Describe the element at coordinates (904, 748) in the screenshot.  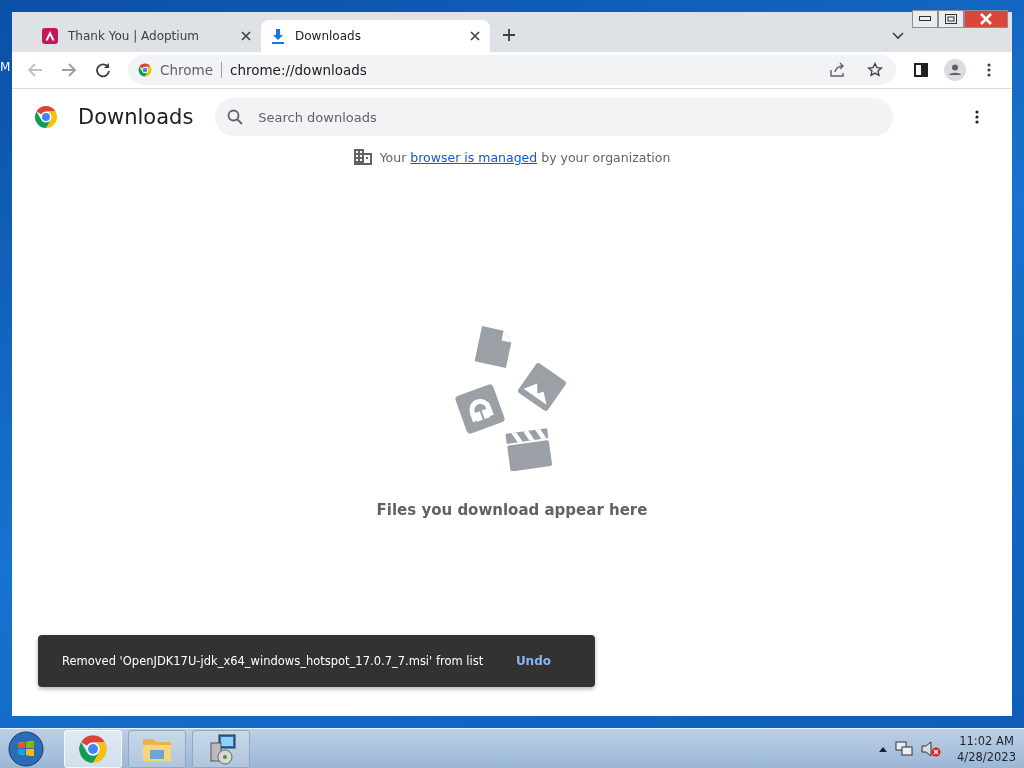
I see `network-icon` at that location.